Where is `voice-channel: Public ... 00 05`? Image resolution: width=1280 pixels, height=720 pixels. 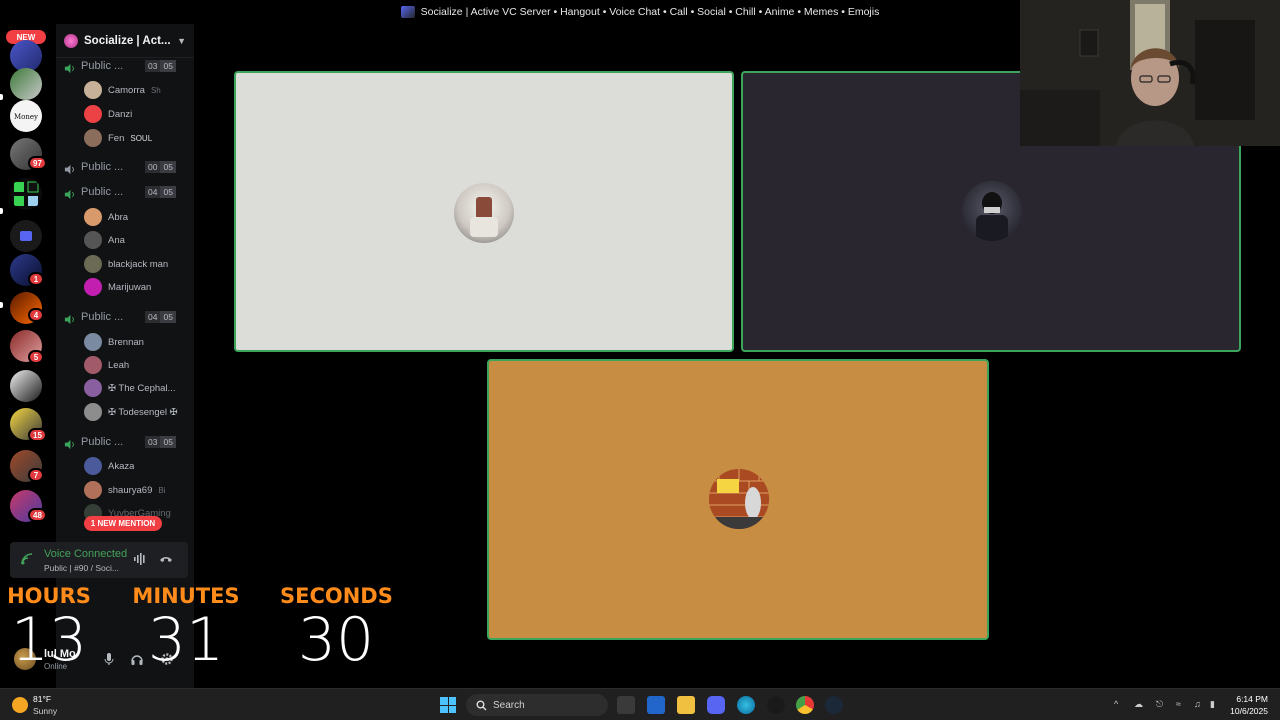
voice-channel: Public ... 00 05 is located at coordinates (125, 167).